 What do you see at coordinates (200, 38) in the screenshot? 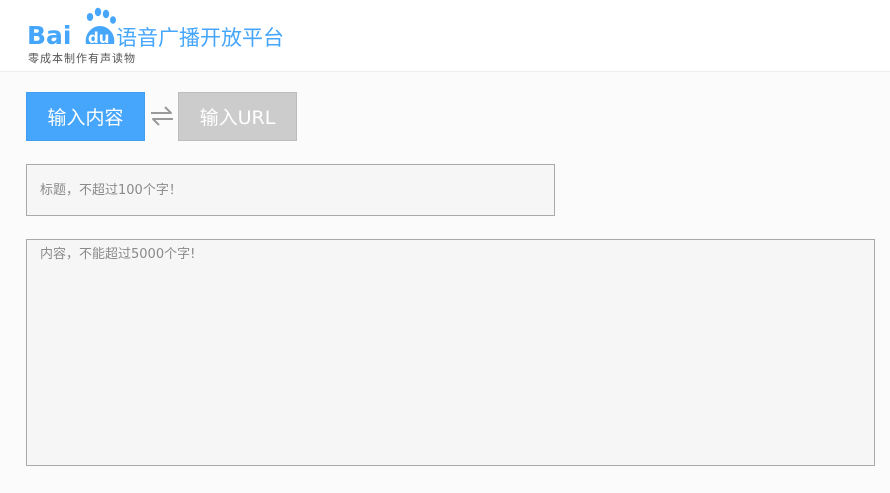
I see `svg-text: 语音广播开放平台` at bounding box center [200, 38].